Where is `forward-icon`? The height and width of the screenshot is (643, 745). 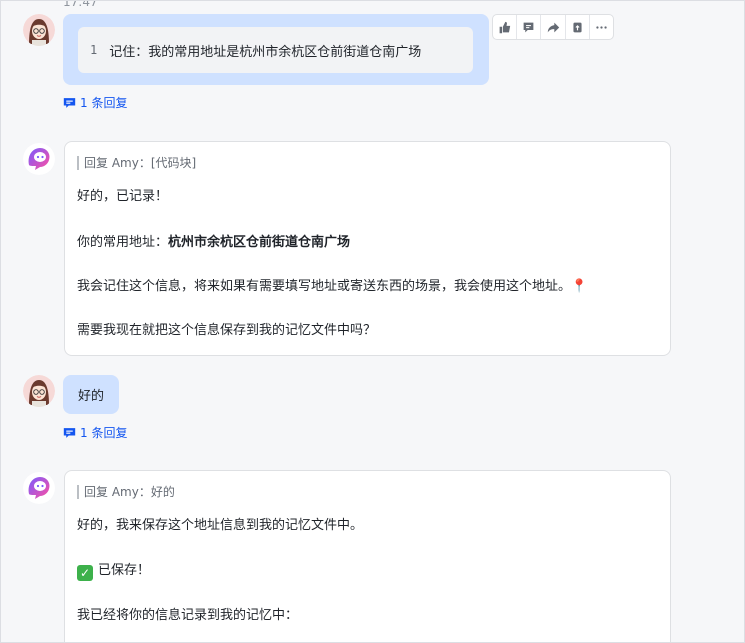 forward-icon is located at coordinates (553, 27).